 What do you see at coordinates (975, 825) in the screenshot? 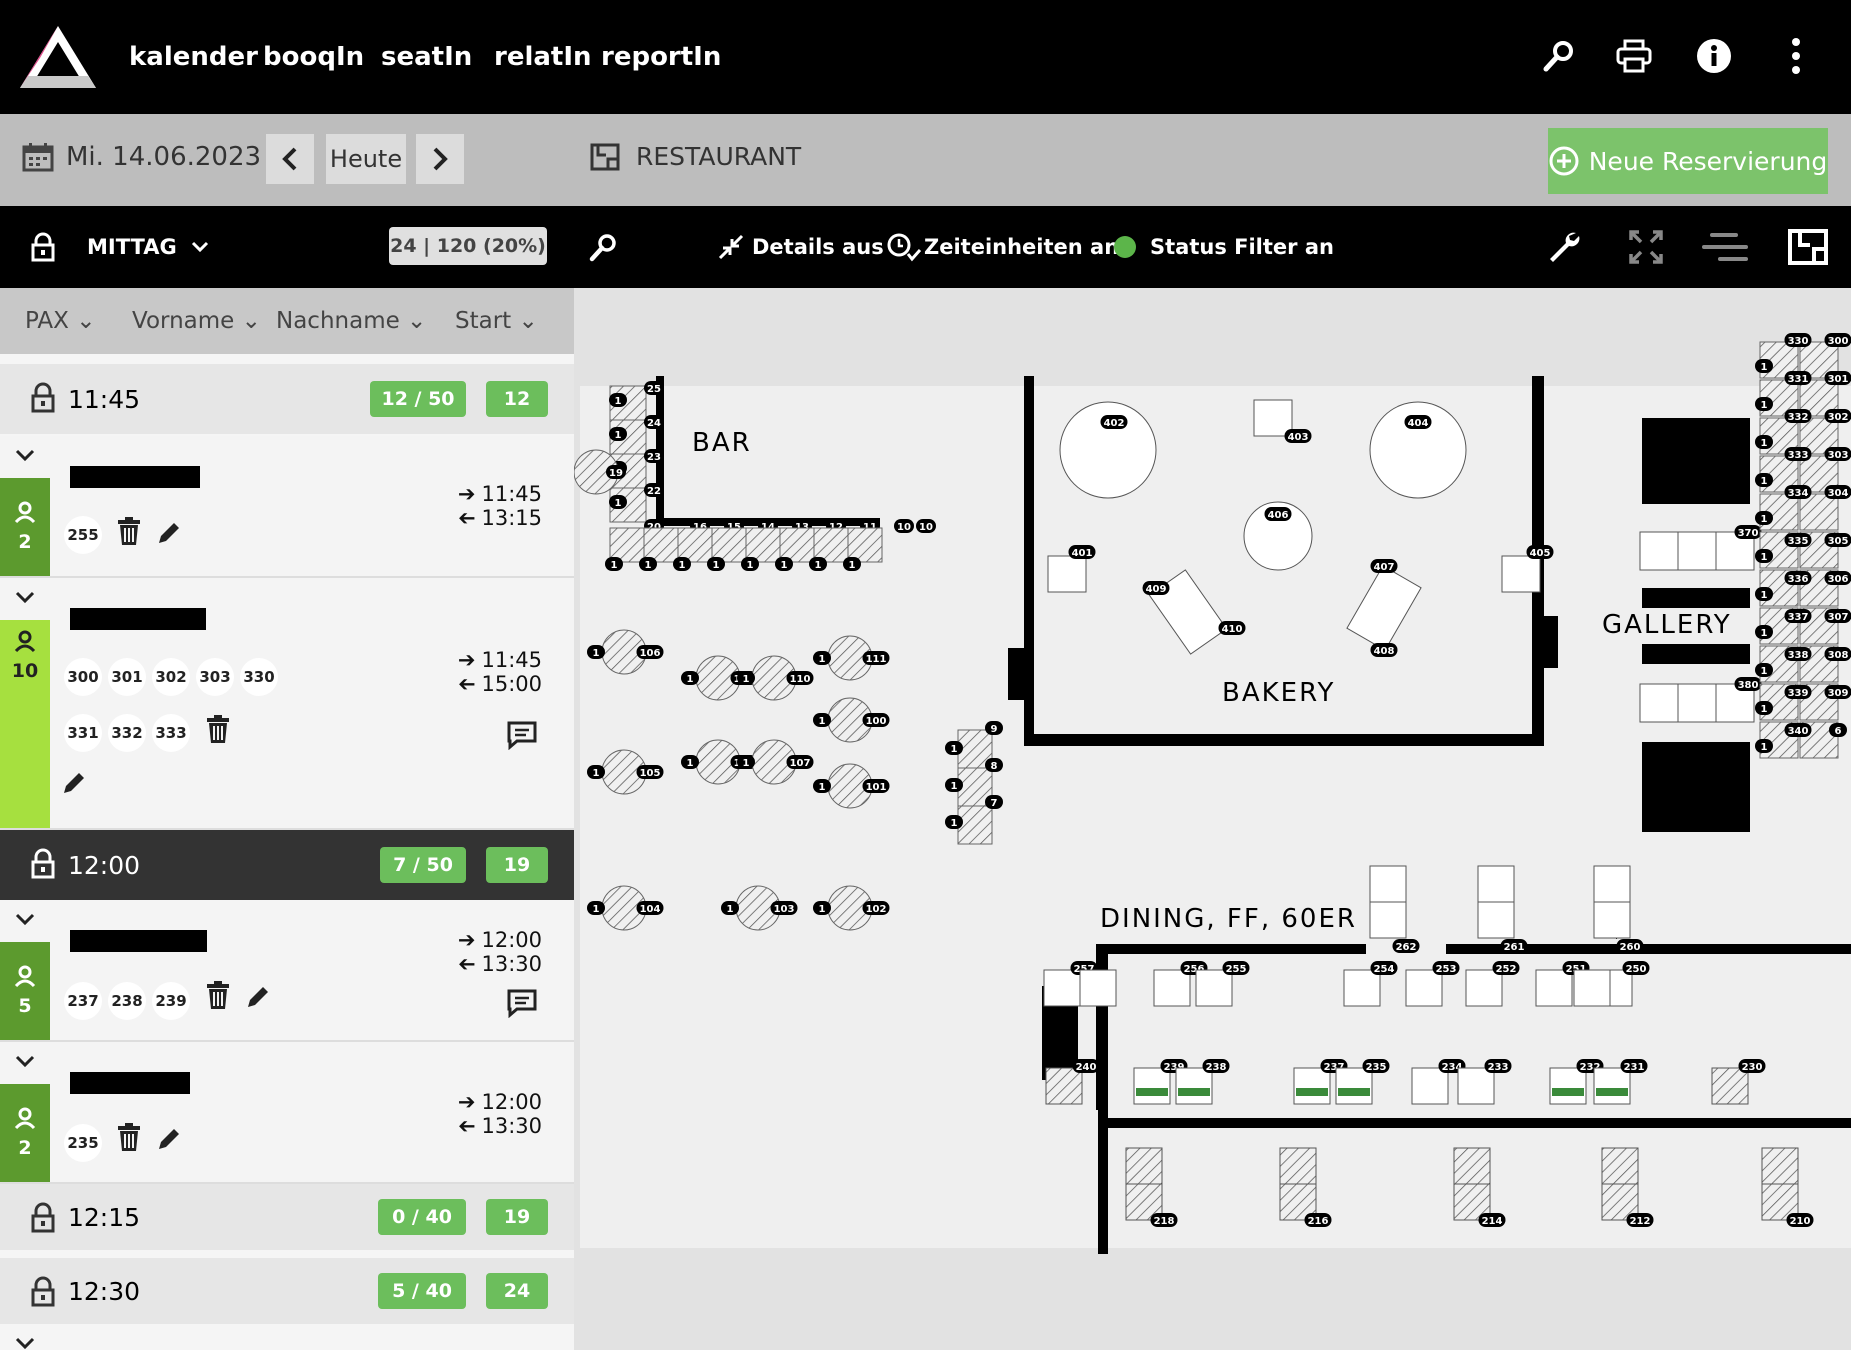
I see `stand-table` at bounding box center [975, 825].